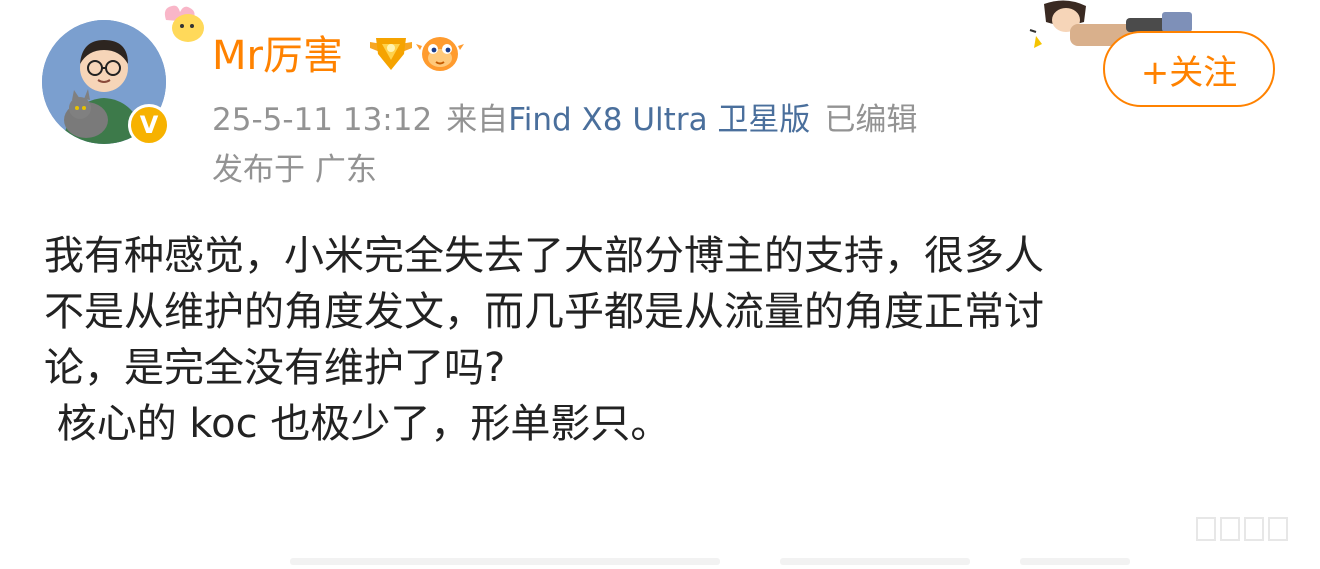 Image resolution: width=1320 pixels, height=569 pixels. Describe the element at coordinates (277, 56) in the screenshot. I see `username: Mr厉害` at that location.